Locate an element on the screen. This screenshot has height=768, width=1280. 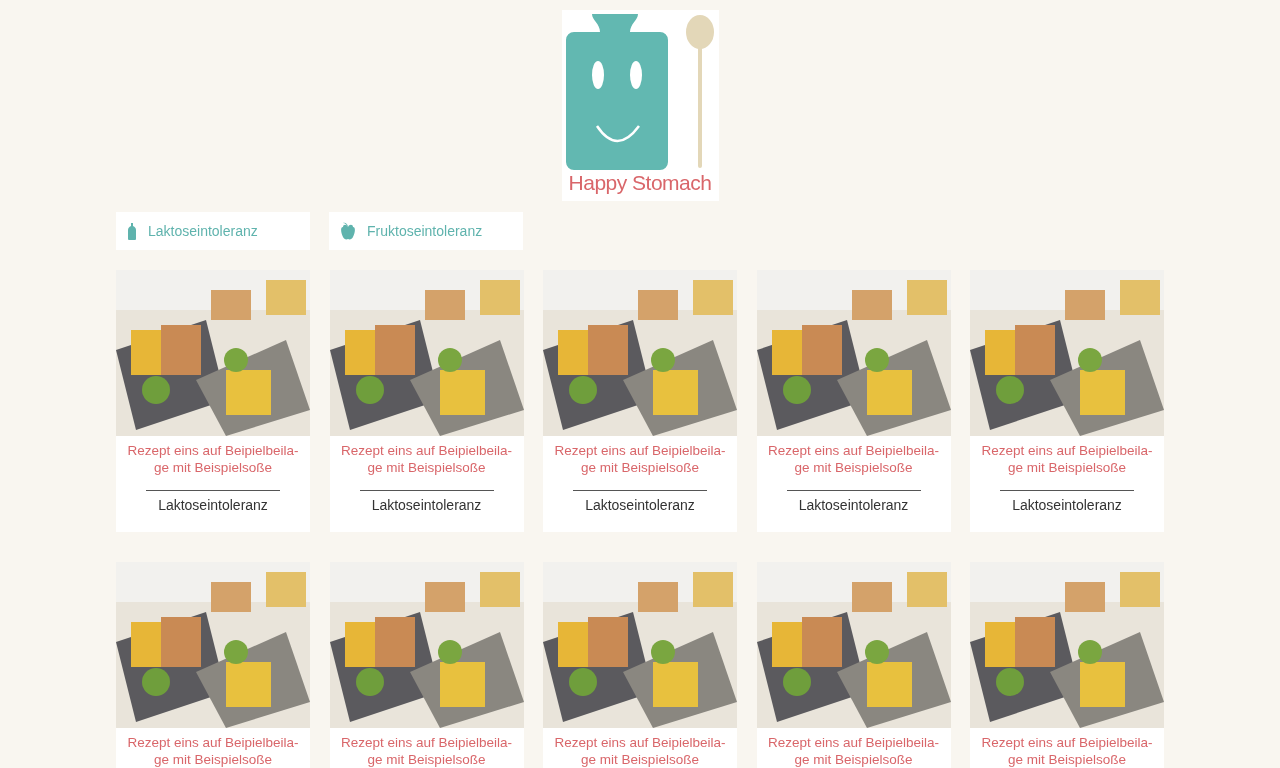
filter-button: Fruktoseintoleranz is located at coordinates (426, 231).